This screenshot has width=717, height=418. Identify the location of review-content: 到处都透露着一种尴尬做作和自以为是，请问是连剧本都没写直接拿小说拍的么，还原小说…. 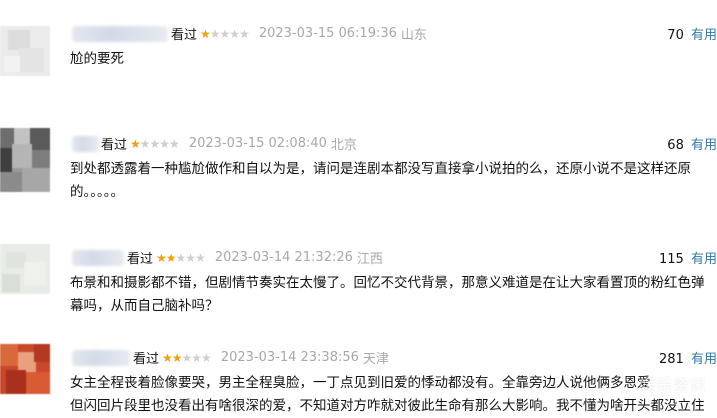
(380, 181).